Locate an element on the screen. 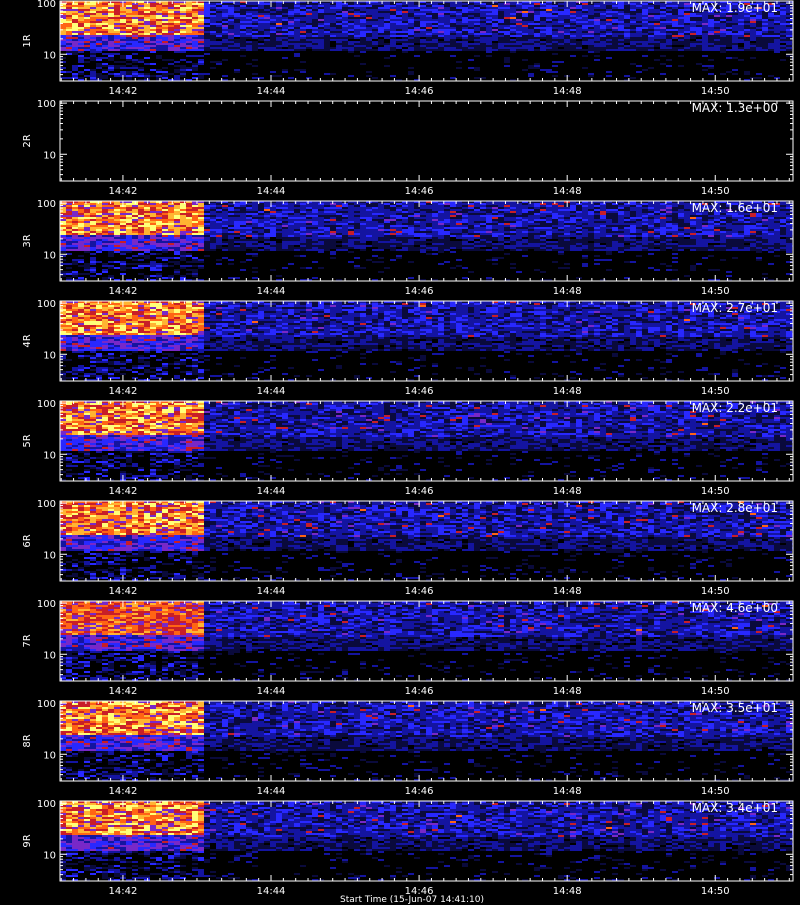  x-tick-label: 14:50 is located at coordinates (715, 91).